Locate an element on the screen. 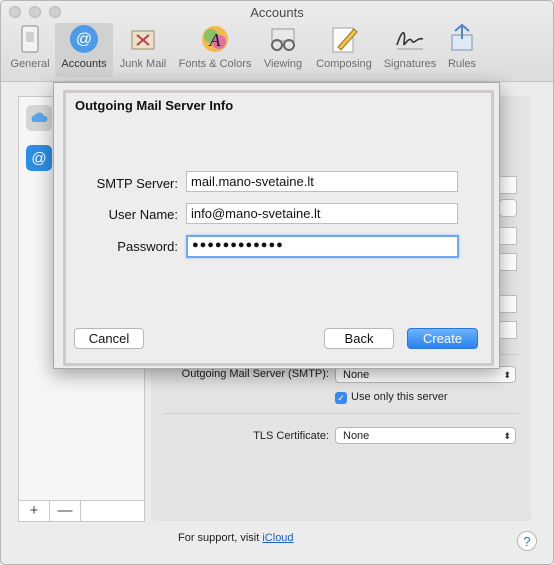 The image size is (554, 565). toolbar-rules: Rules is located at coordinates (462, 50).